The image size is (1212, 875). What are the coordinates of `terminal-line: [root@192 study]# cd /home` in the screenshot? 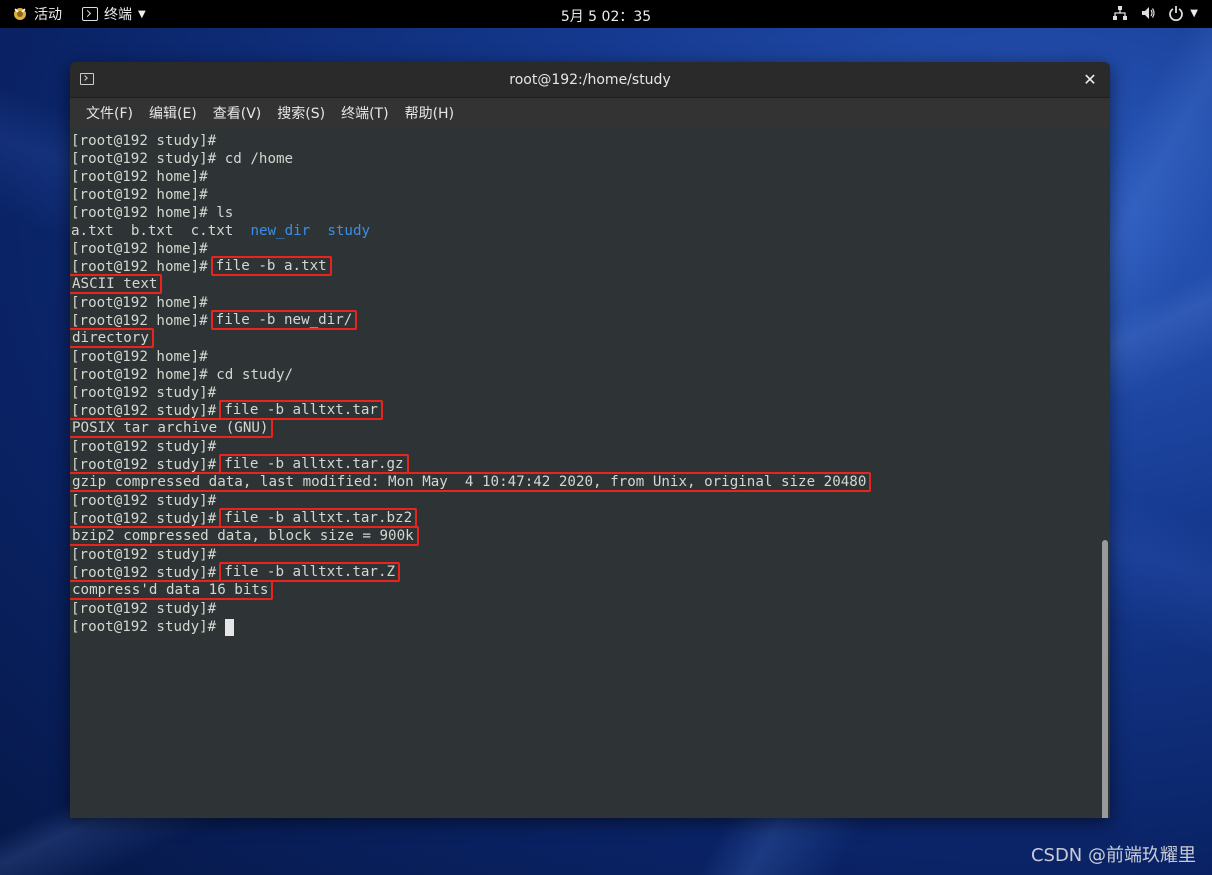 It's located at (585, 159).